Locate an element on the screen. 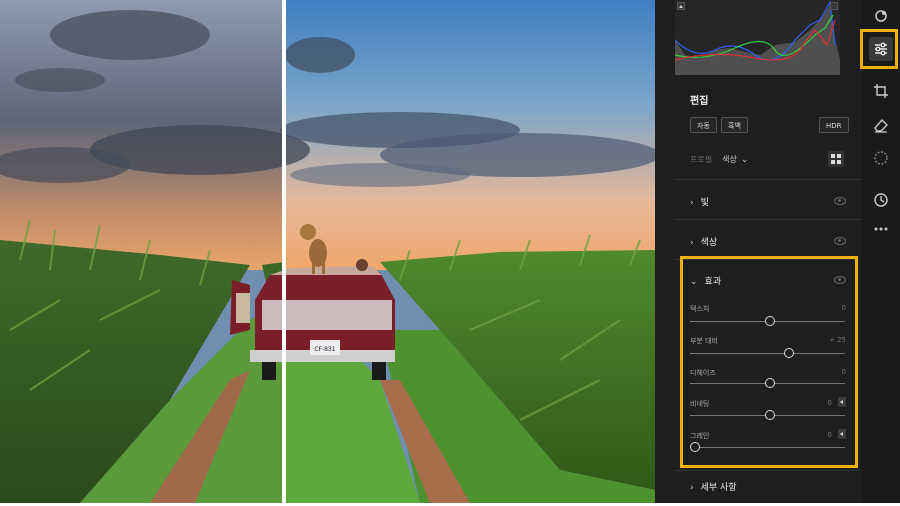 Image resolution: width=900 pixels, height=506 pixels. clarity-slider is located at coordinates (767, 353).